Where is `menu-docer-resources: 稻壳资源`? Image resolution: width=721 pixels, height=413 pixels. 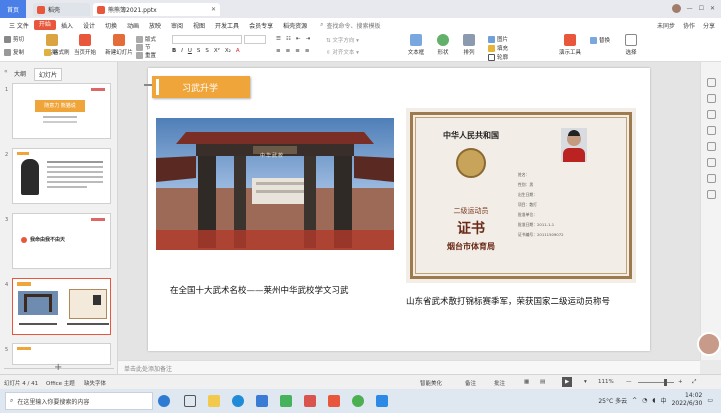 menu-docer-resources: 稻壳资源 is located at coordinates (295, 25).